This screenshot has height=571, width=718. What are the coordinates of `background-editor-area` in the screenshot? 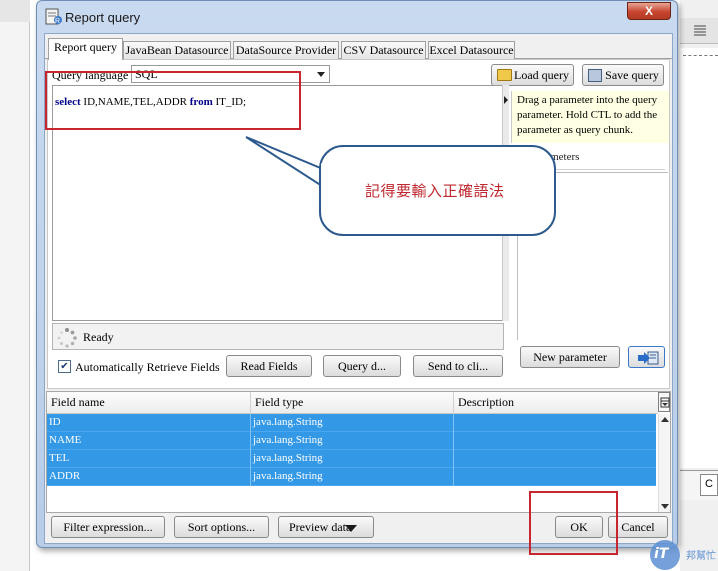 It's located at (699, 258).